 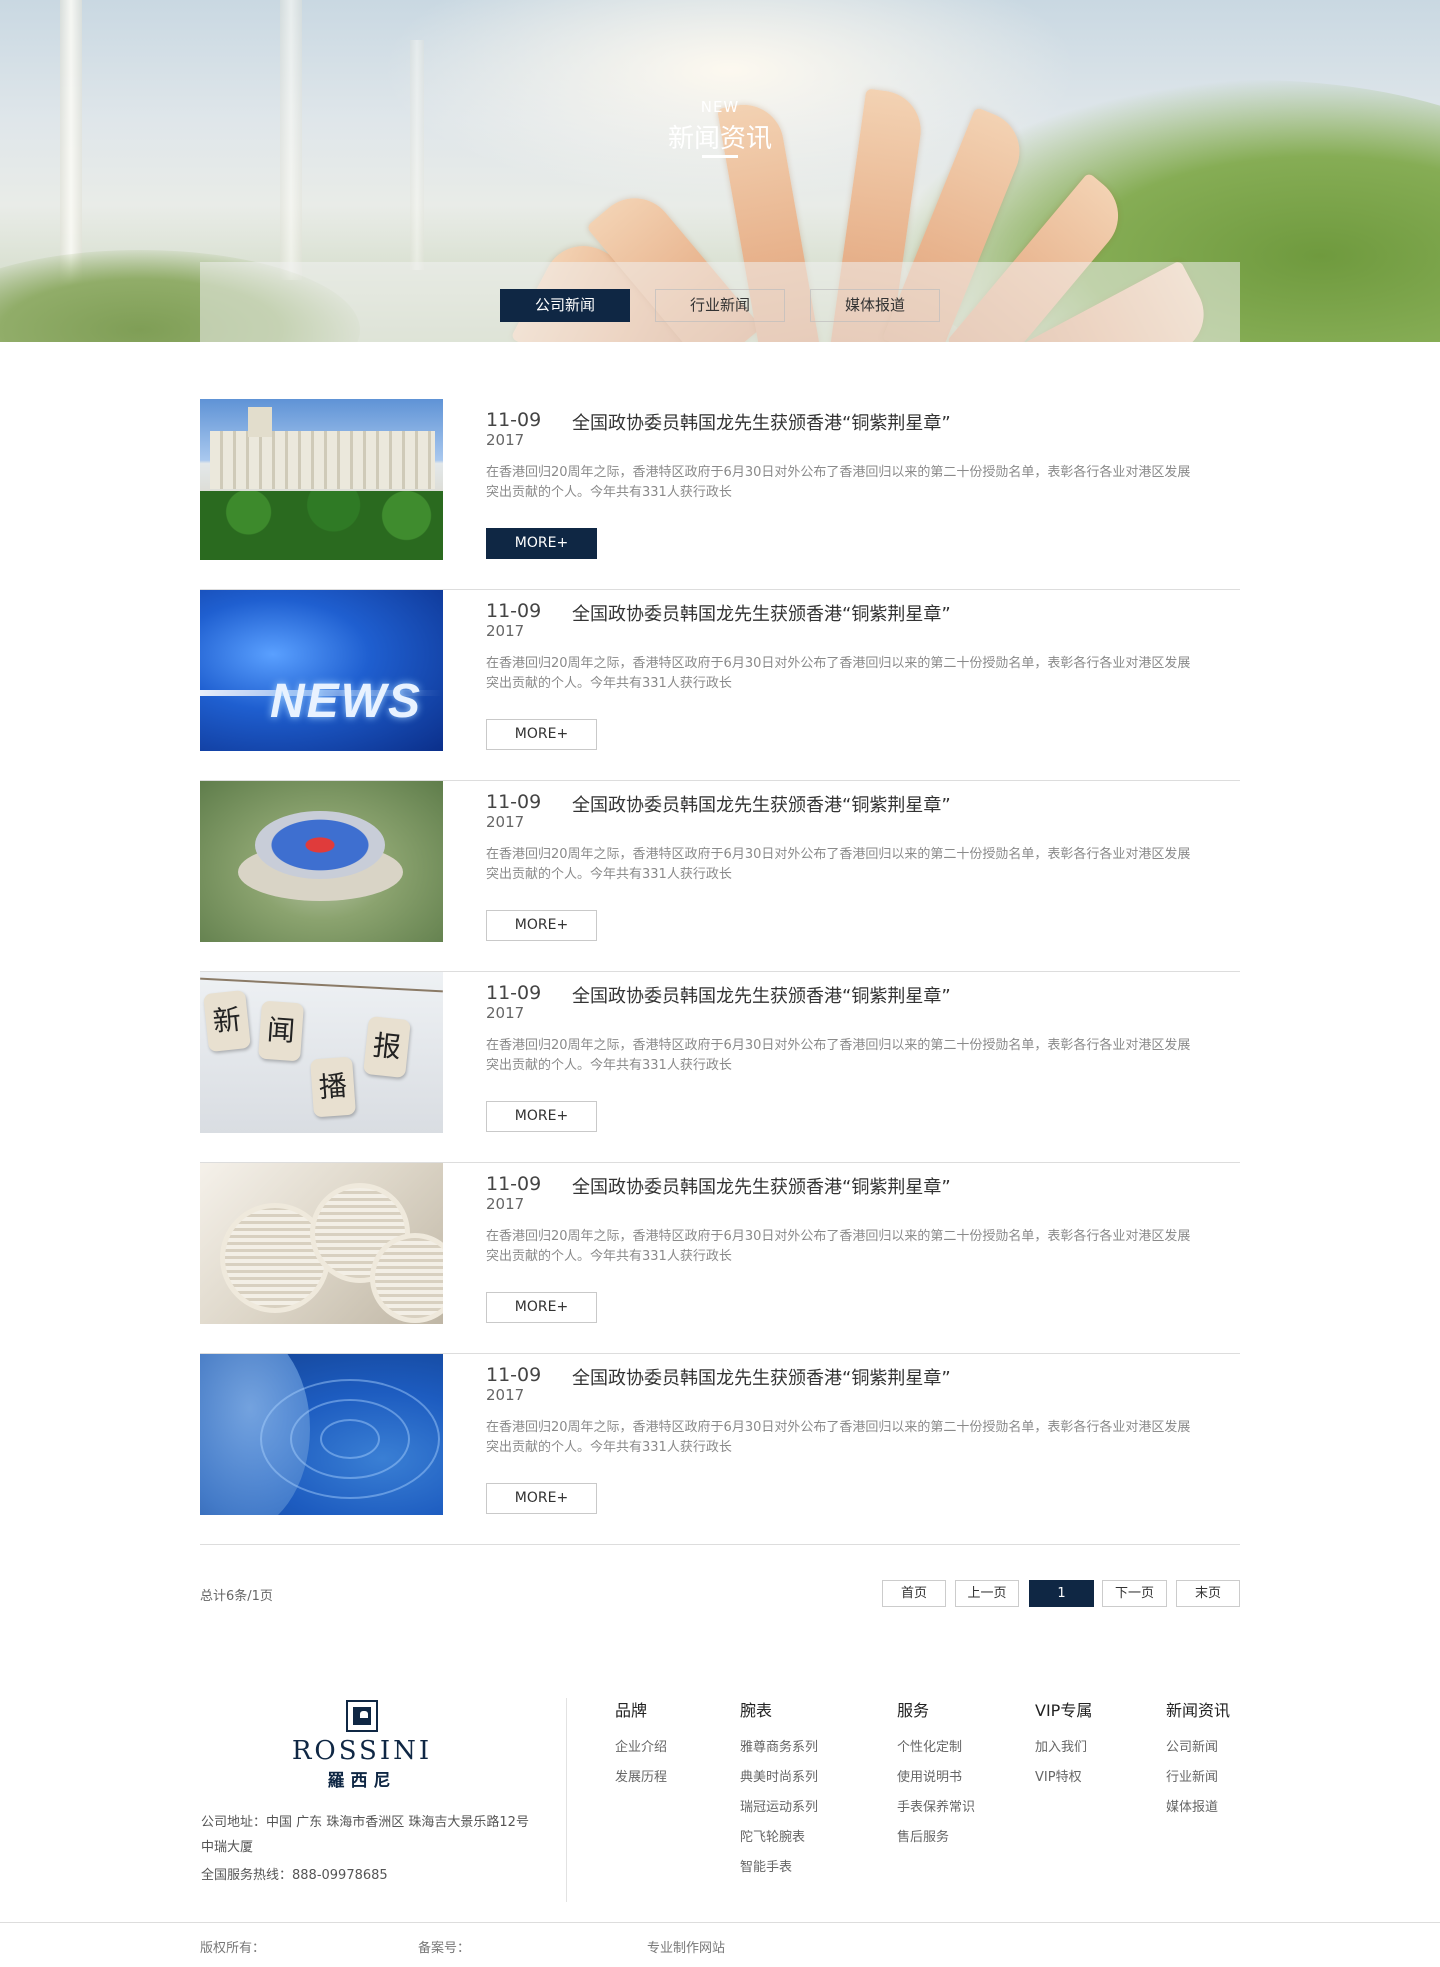 I want to click on thumbnail-trees, so click(x=321, y=525).